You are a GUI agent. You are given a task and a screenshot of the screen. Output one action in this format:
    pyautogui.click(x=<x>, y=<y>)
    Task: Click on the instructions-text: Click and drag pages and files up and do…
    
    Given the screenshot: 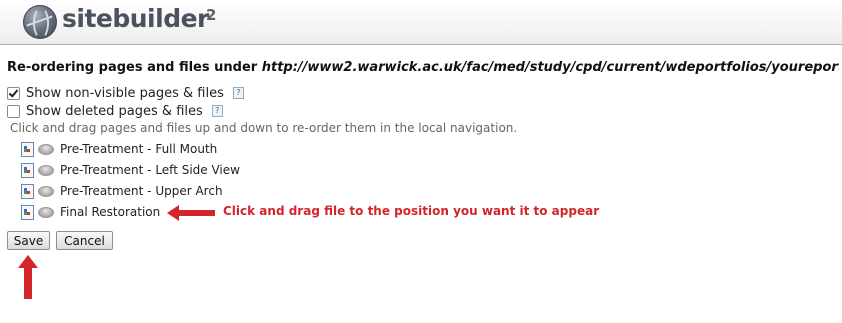 What is the action you would take?
    pyautogui.click(x=264, y=128)
    